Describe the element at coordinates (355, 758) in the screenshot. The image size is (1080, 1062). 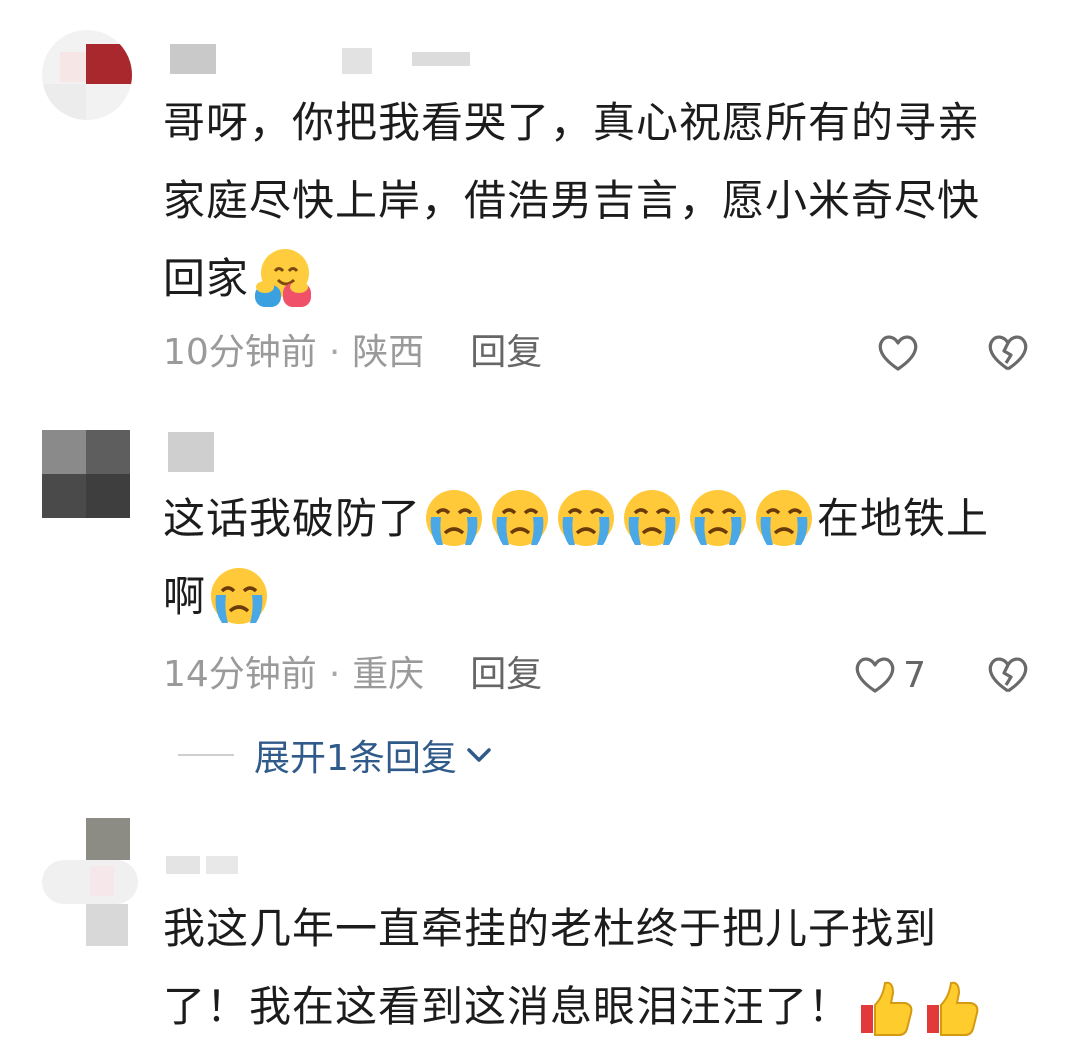
I see `expand-replies-label: 展开1条回复` at that location.